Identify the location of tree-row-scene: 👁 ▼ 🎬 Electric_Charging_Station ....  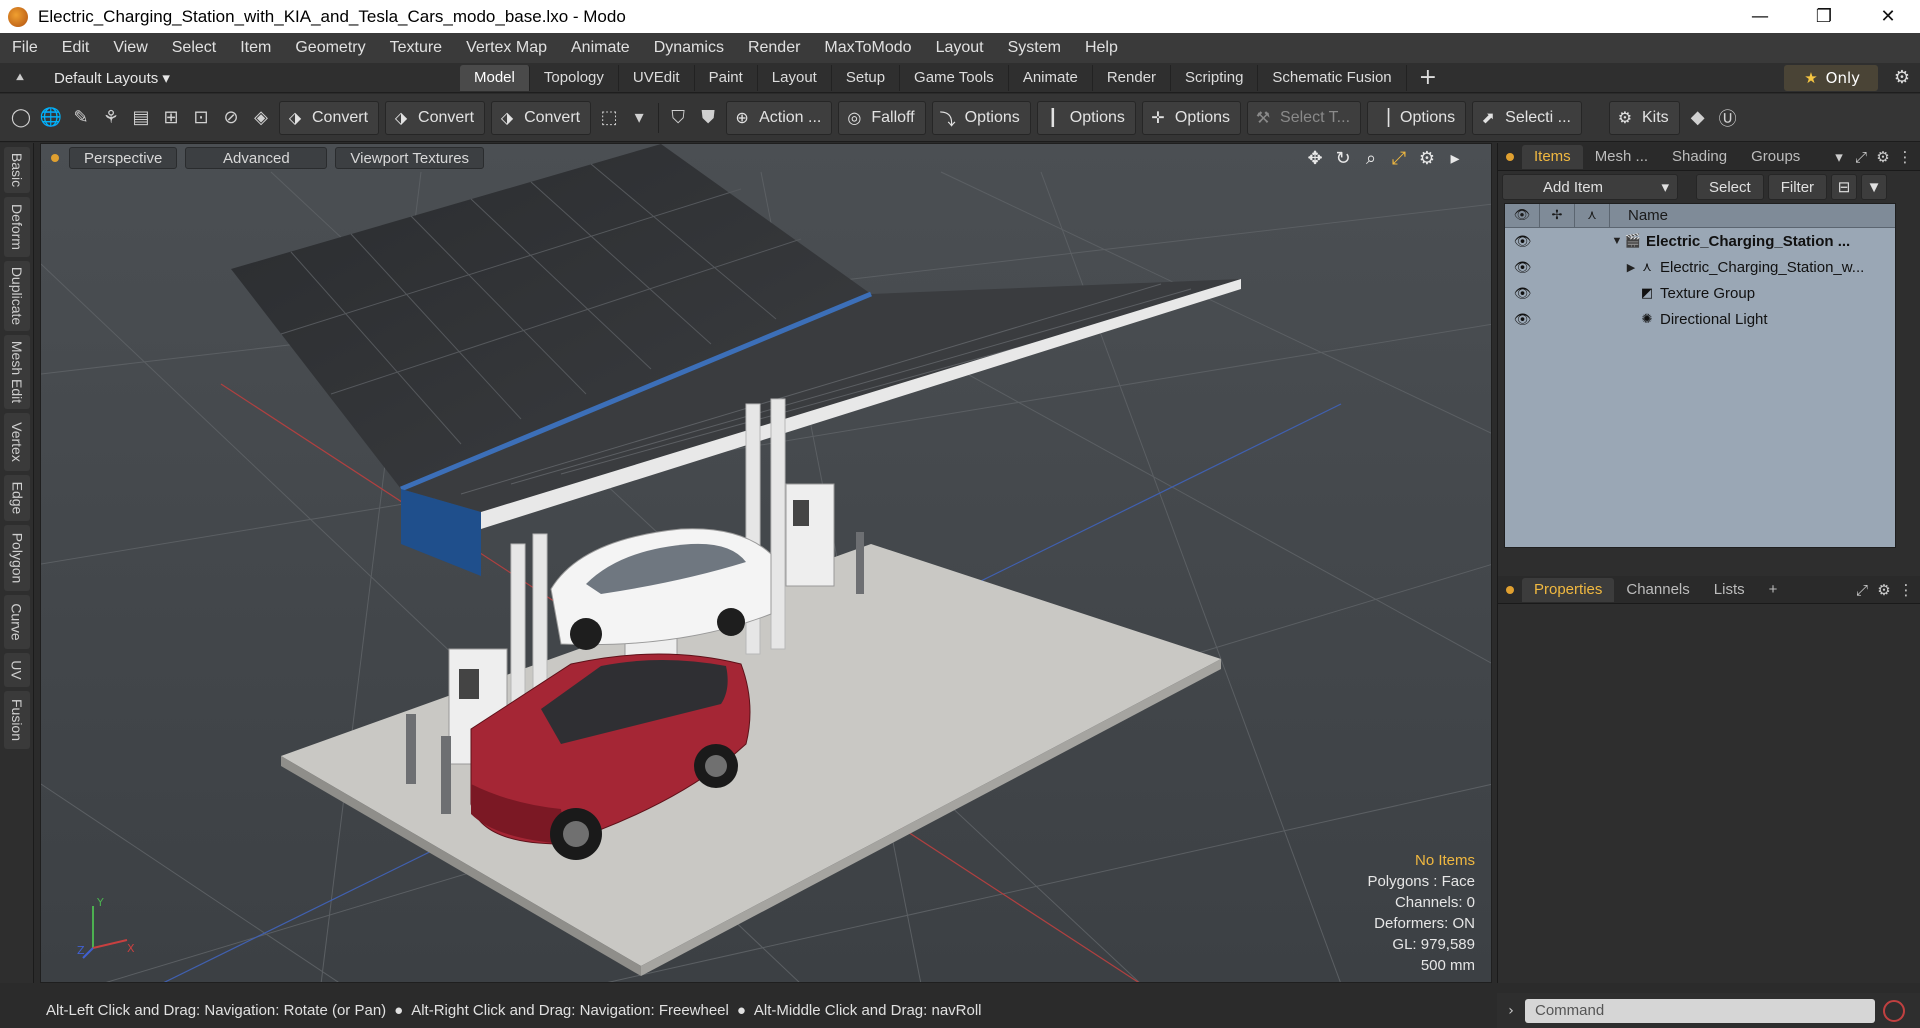
(1700, 241).